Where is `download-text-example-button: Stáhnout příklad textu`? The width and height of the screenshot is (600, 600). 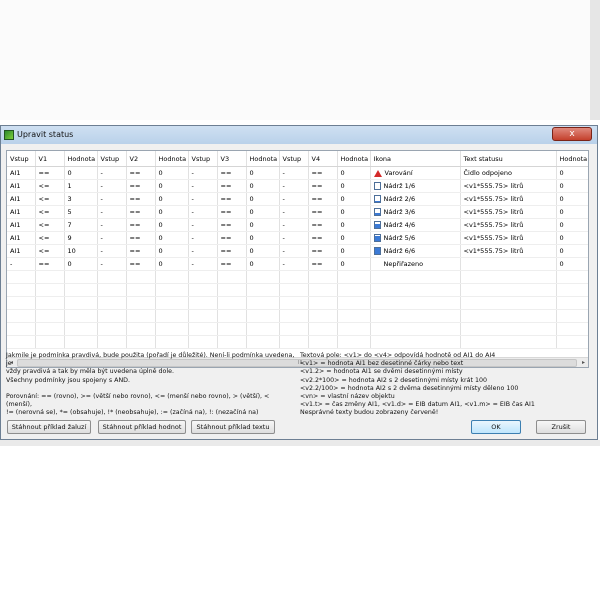
download-text-example-button: Stáhnout příklad textu is located at coordinates (233, 427).